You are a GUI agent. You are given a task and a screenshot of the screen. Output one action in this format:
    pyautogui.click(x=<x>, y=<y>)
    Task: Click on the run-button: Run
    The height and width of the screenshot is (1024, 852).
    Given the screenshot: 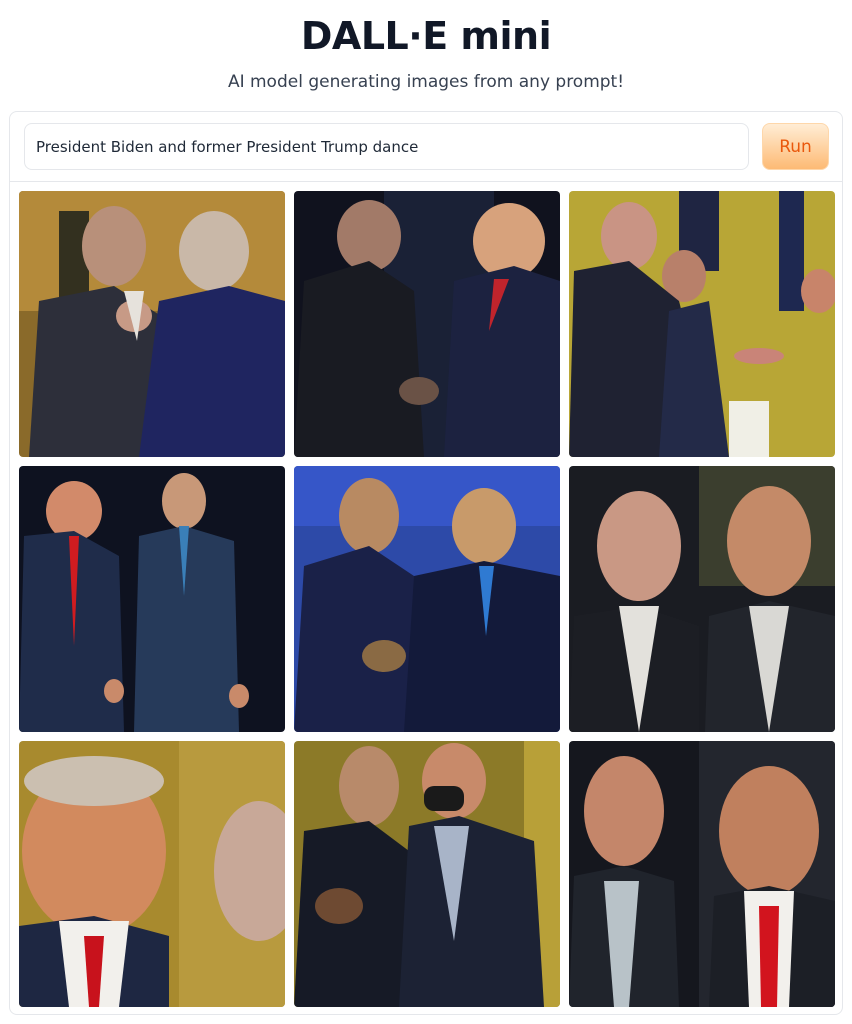 What is the action you would take?
    pyautogui.click(x=795, y=146)
    